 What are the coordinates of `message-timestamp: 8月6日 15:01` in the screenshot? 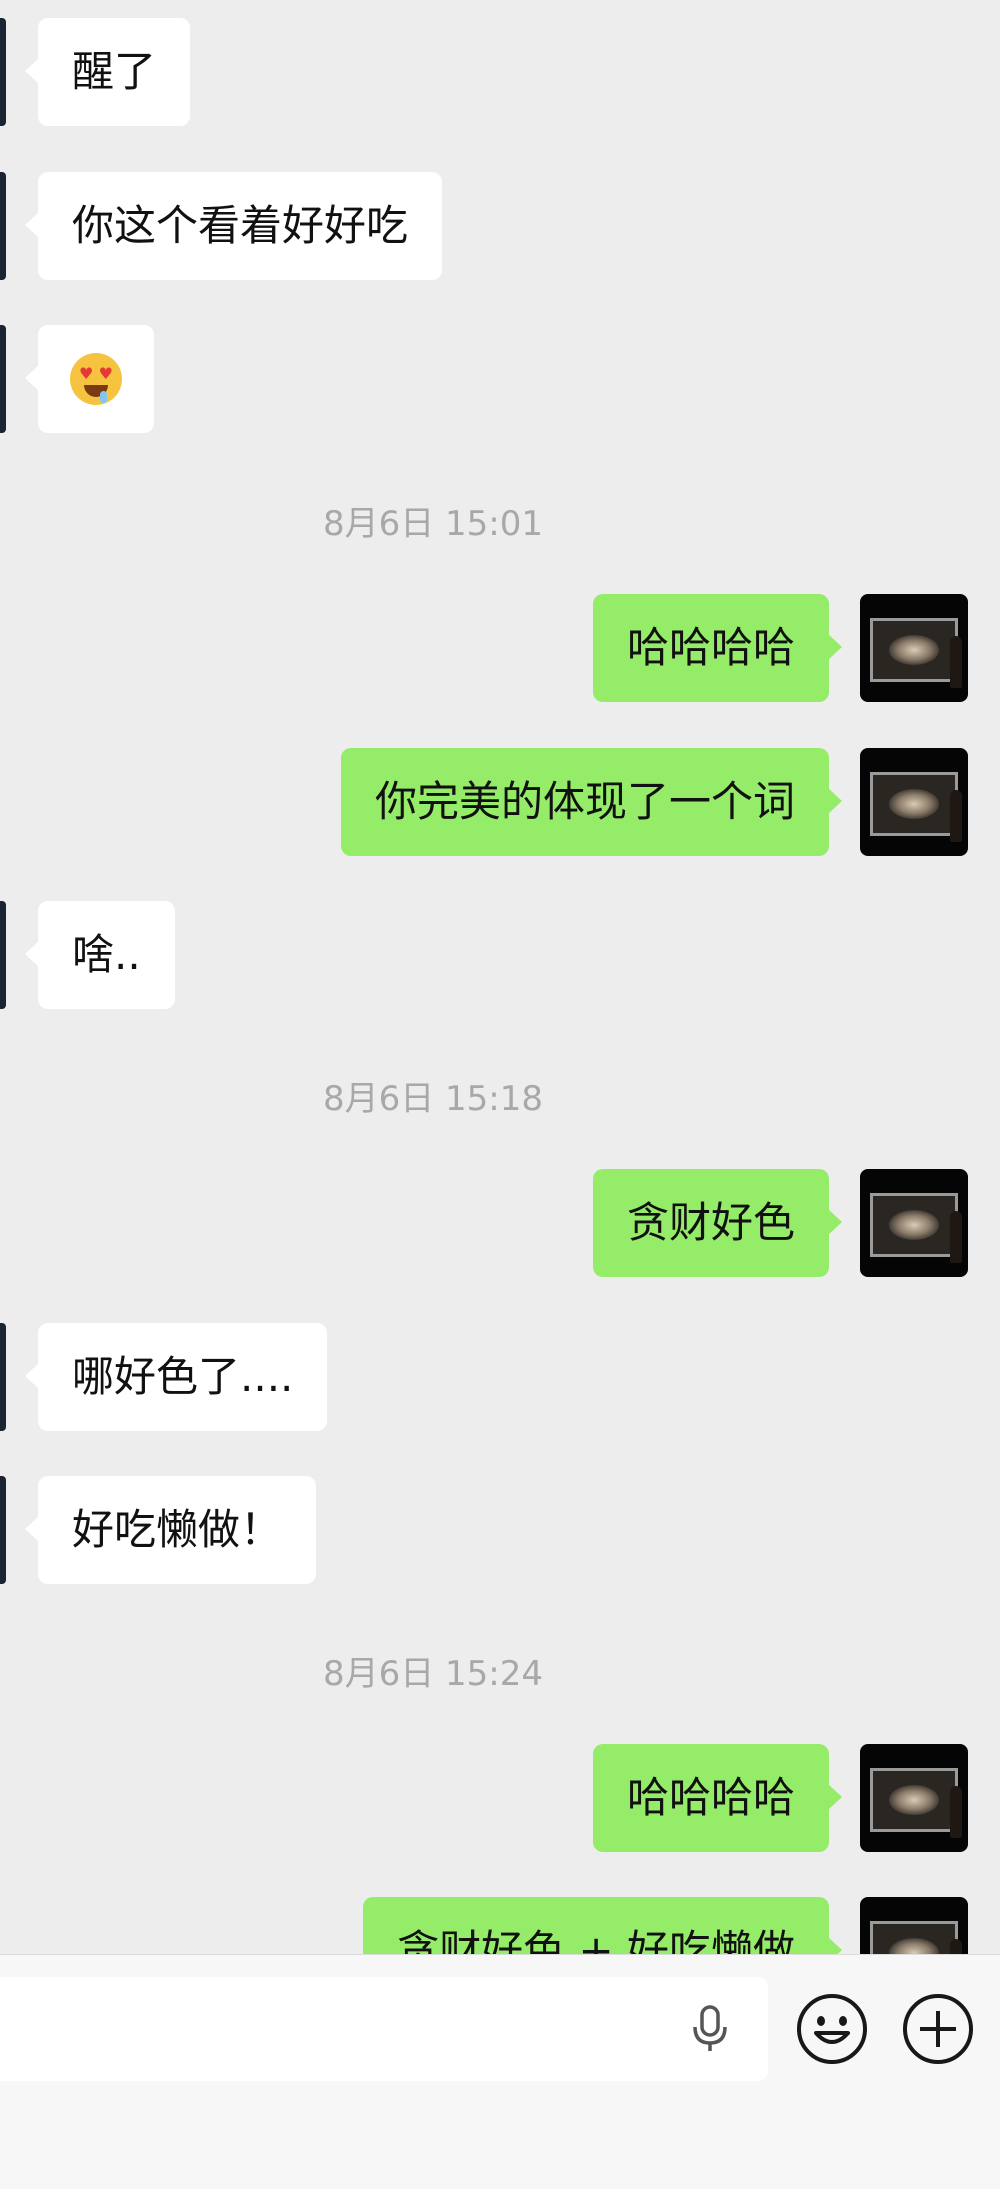 It's located at (433, 524).